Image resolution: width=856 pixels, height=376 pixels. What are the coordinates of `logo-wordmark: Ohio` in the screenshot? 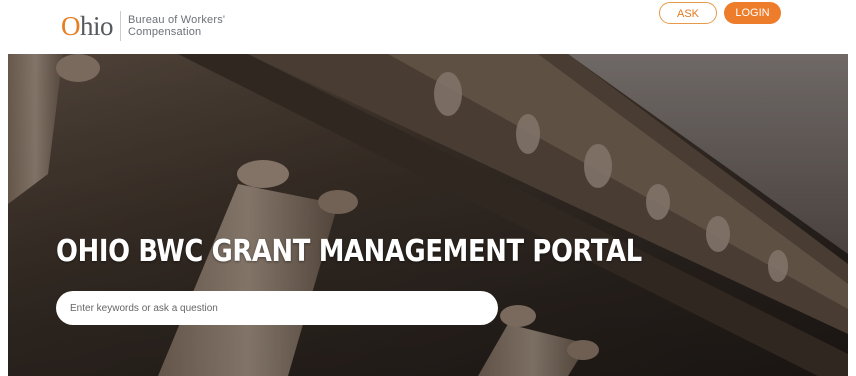 It's located at (87, 25).